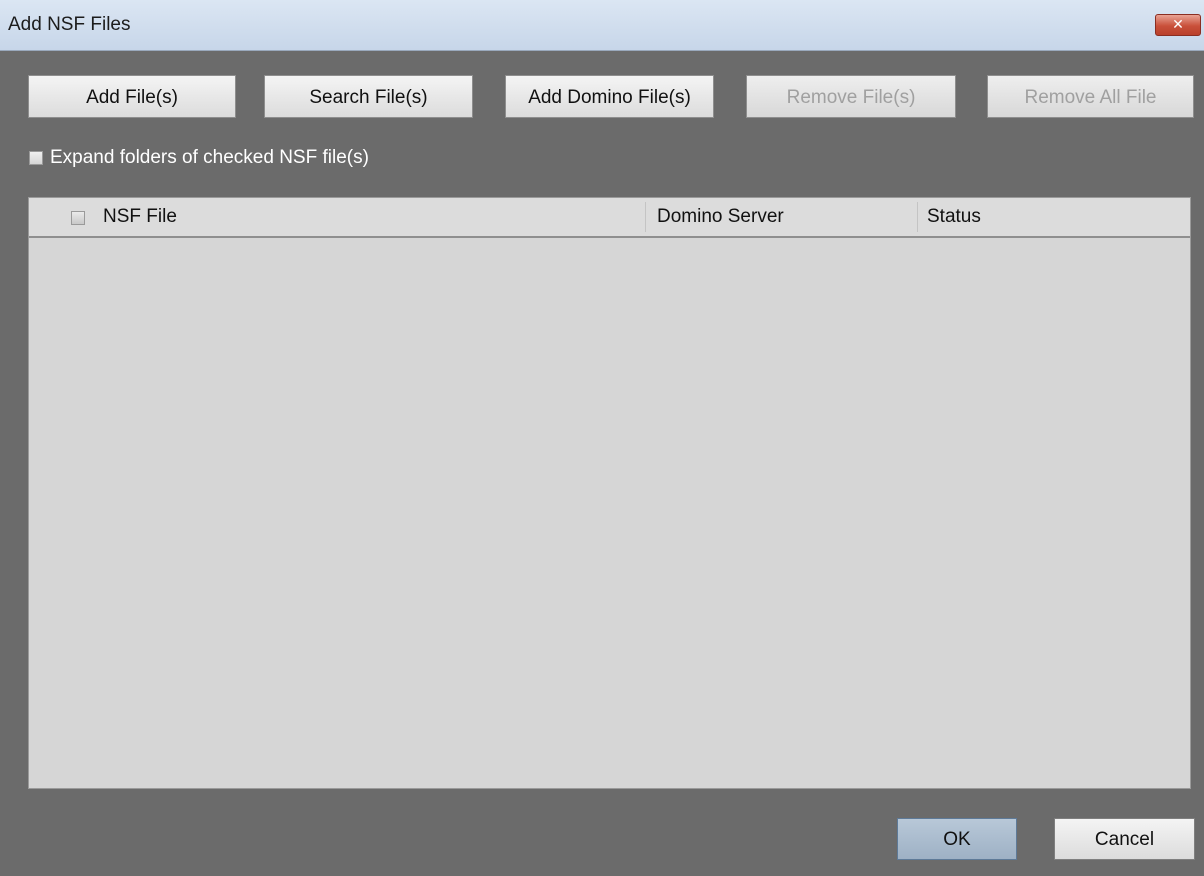 The width and height of the screenshot is (1204, 876). I want to click on close-button: ✕, so click(1178, 25).